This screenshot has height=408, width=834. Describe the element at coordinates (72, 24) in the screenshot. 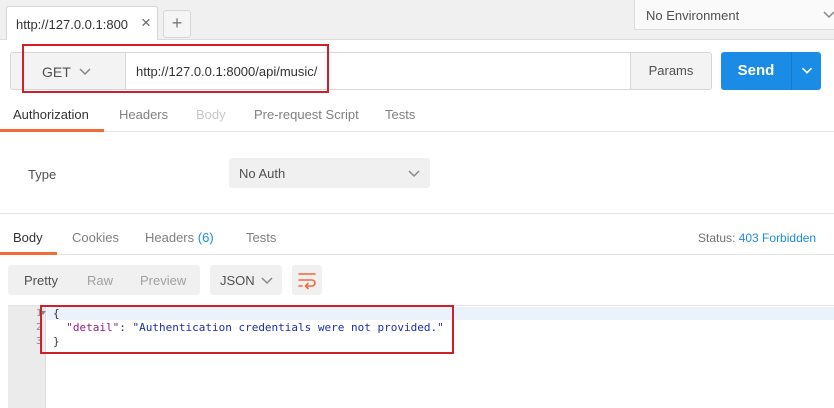

I see `request-tab-title: http://127.0.0.1:8000/api/music/` at that location.